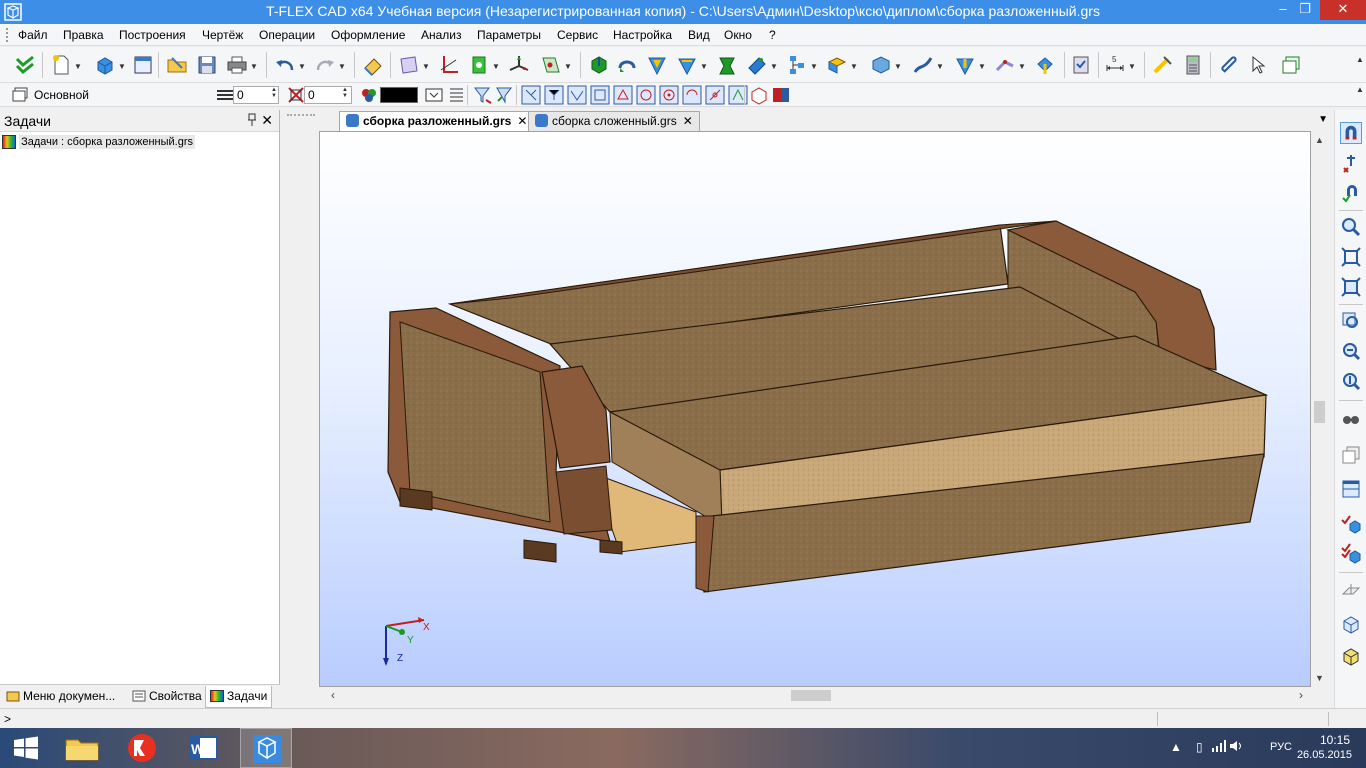 The height and width of the screenshot is (768, 1366). What do you see at coordinates (982, 66) in the screenshot?
I see `surface-dropdown: ▼` at bounding box center [982, 66].